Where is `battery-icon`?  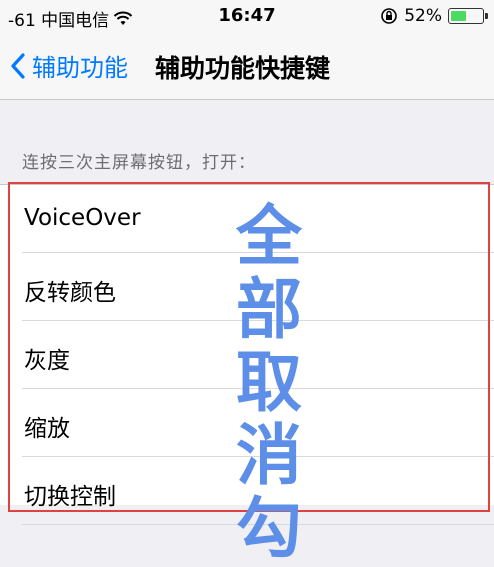
battery-icon is located at coordinates (468, 16).